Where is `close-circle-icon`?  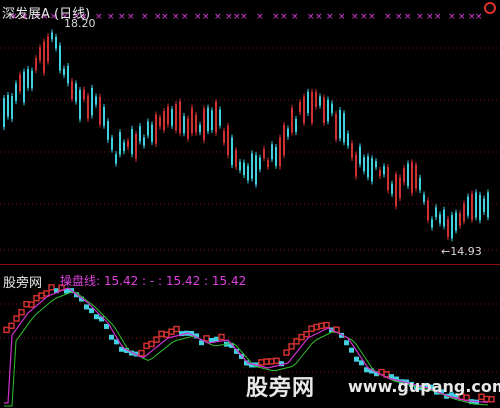 close-circle-icon is located at coordinates (490, 8).